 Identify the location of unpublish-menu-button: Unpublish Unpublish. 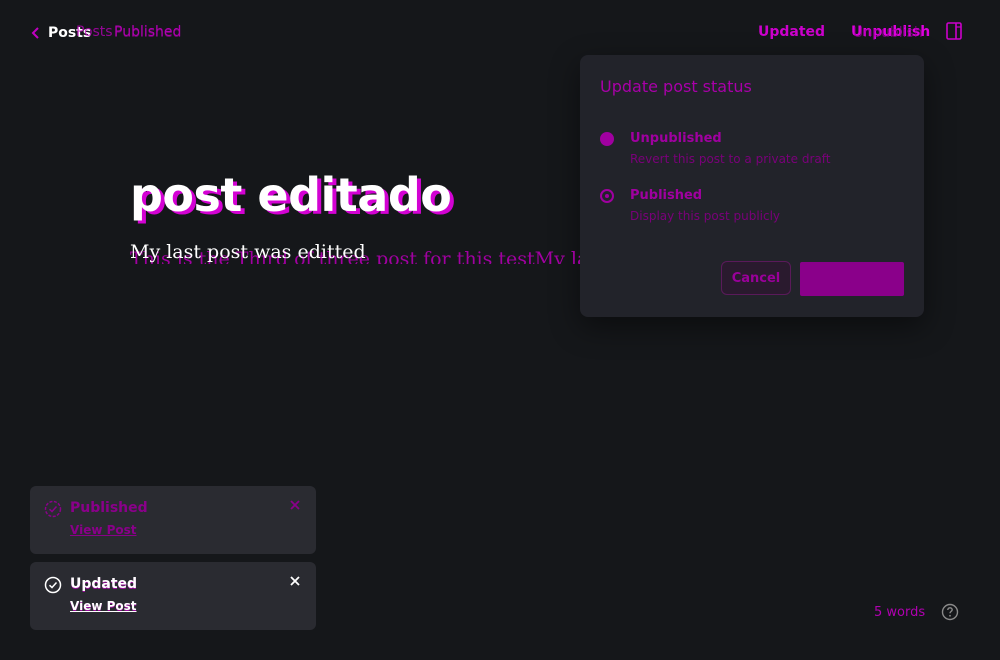
(890, 32).